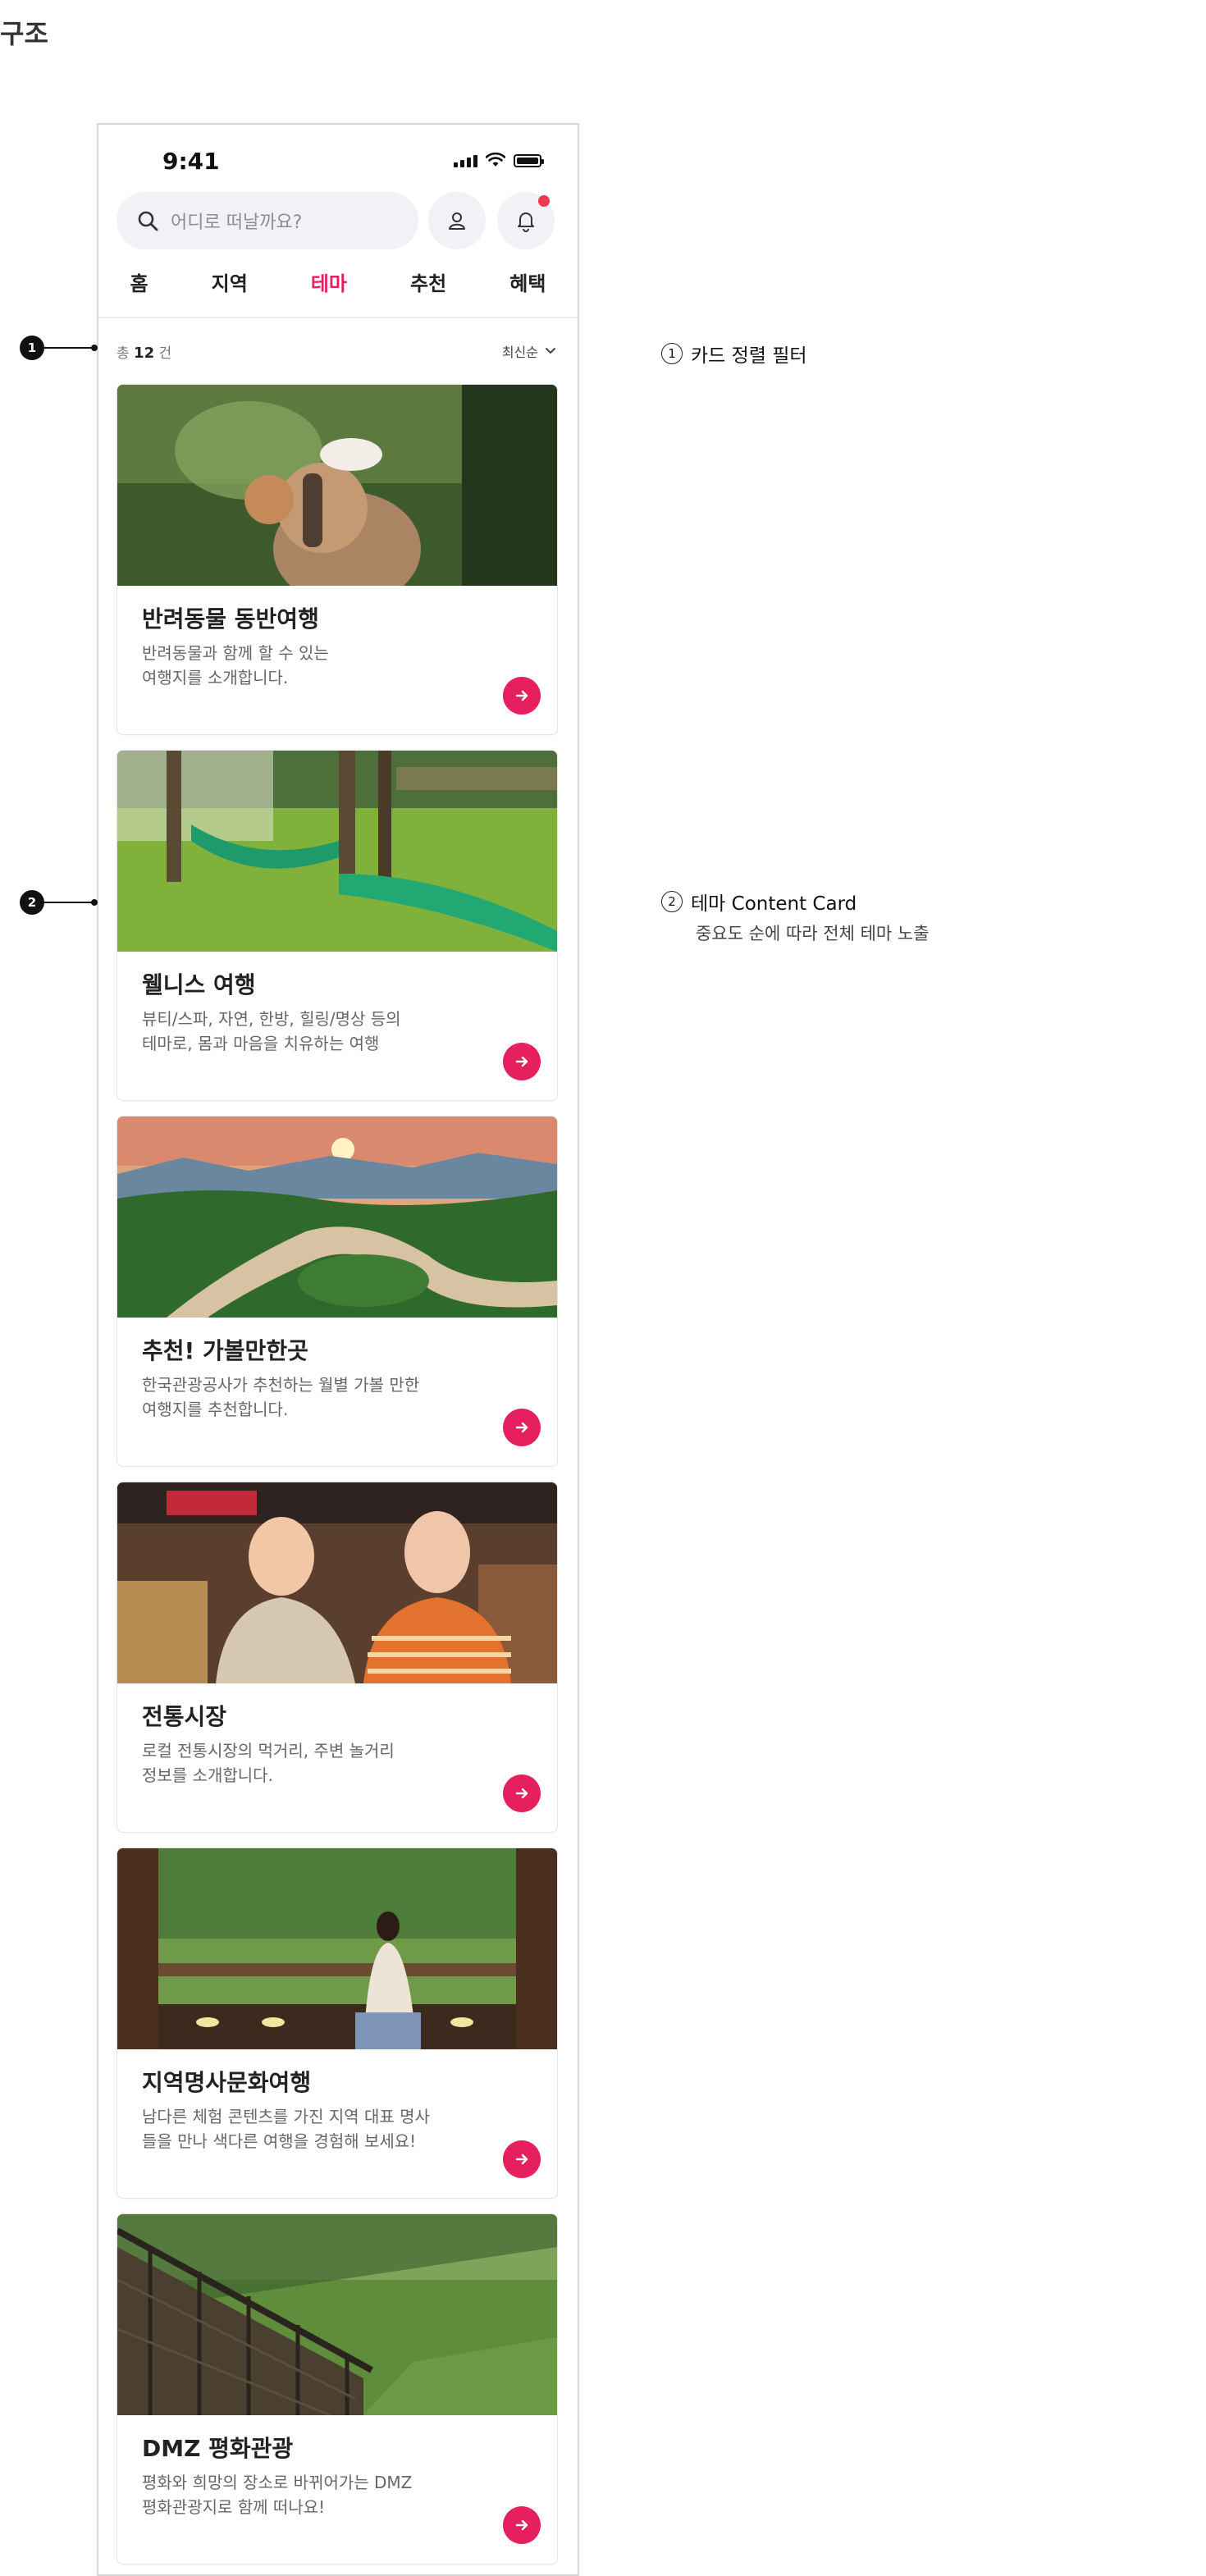 The image size is (1206, 2576). I want to click on card-image-local-culture, so click(337, 1949).